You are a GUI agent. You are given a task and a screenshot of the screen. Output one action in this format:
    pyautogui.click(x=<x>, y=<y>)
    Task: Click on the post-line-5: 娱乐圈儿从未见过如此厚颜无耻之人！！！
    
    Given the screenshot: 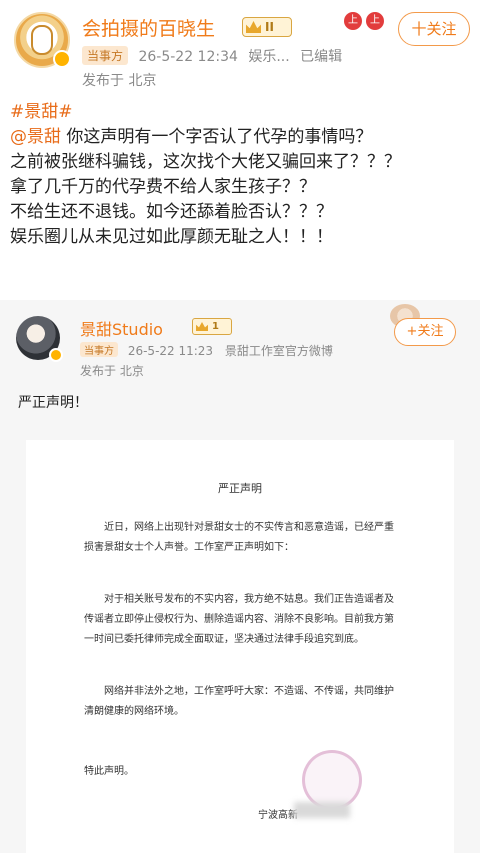 What is the action you would take?
    pyautogui.click(x=171, y=237)
    